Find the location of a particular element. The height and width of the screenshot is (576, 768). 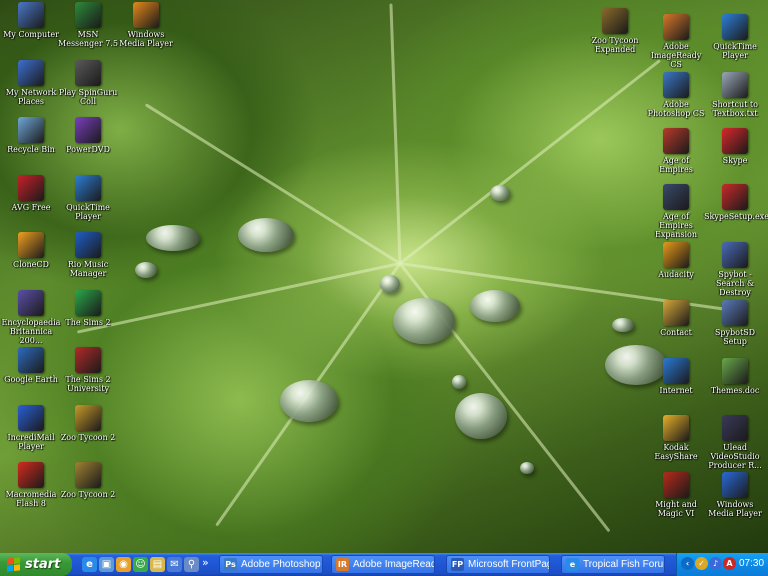

tray-antivirus-icon: A is located at coordinates (729, 563).